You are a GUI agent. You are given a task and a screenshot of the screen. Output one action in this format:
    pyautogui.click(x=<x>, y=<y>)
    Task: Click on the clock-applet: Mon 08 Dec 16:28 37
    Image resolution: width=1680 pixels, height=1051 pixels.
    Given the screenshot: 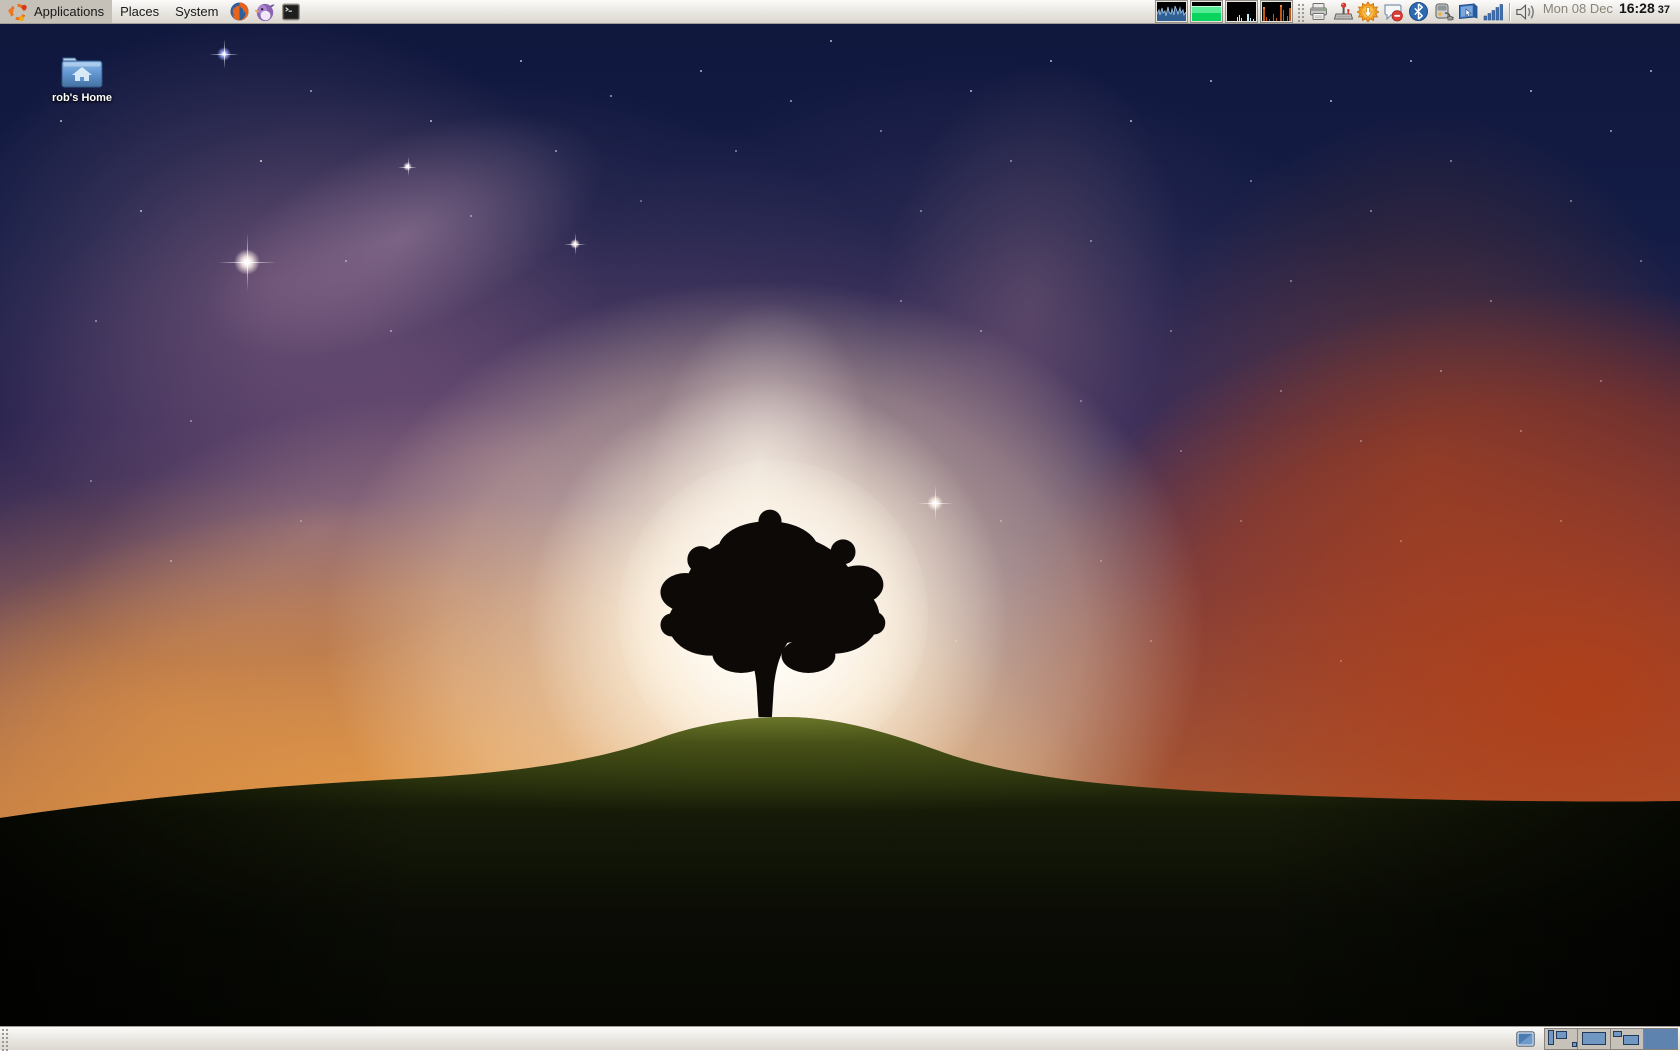 What is the action you would take?
    pyautogui.click(x=1608, y=11)
    